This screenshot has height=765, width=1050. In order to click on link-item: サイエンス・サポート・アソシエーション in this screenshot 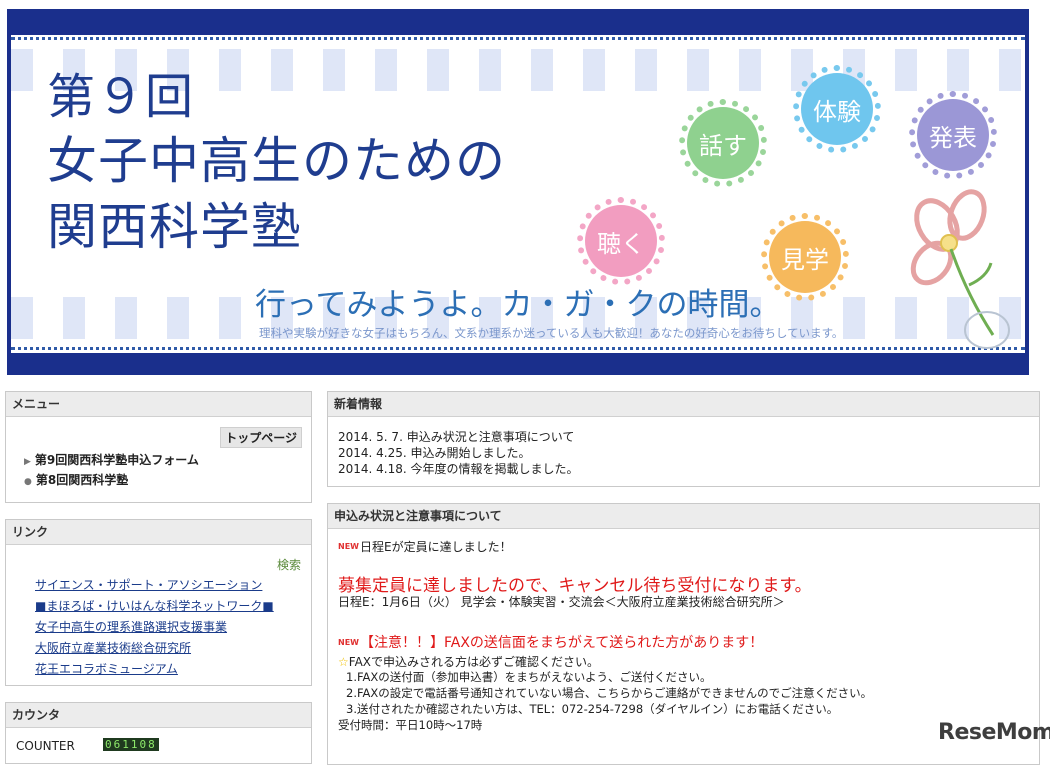, I will do `click(148, 584)`.